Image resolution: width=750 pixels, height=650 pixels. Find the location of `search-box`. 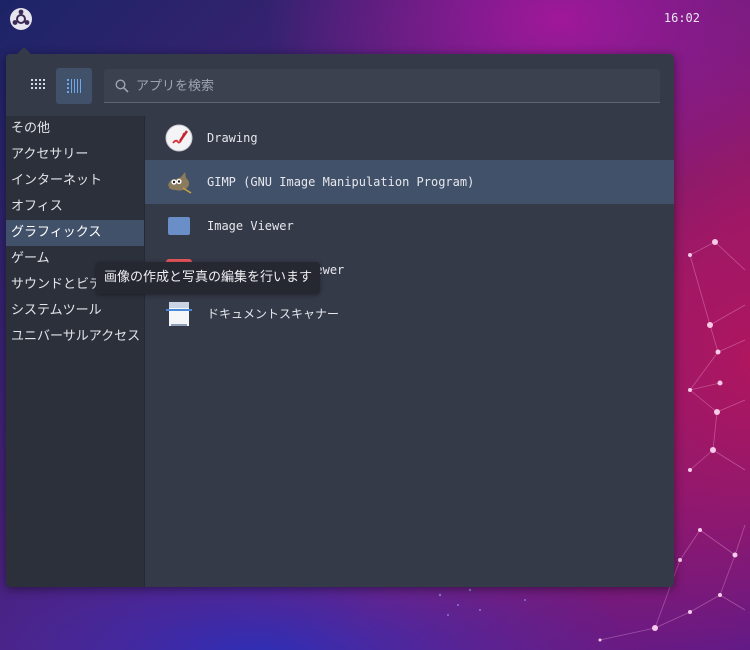

search-box is located at coordinates (382, 86).